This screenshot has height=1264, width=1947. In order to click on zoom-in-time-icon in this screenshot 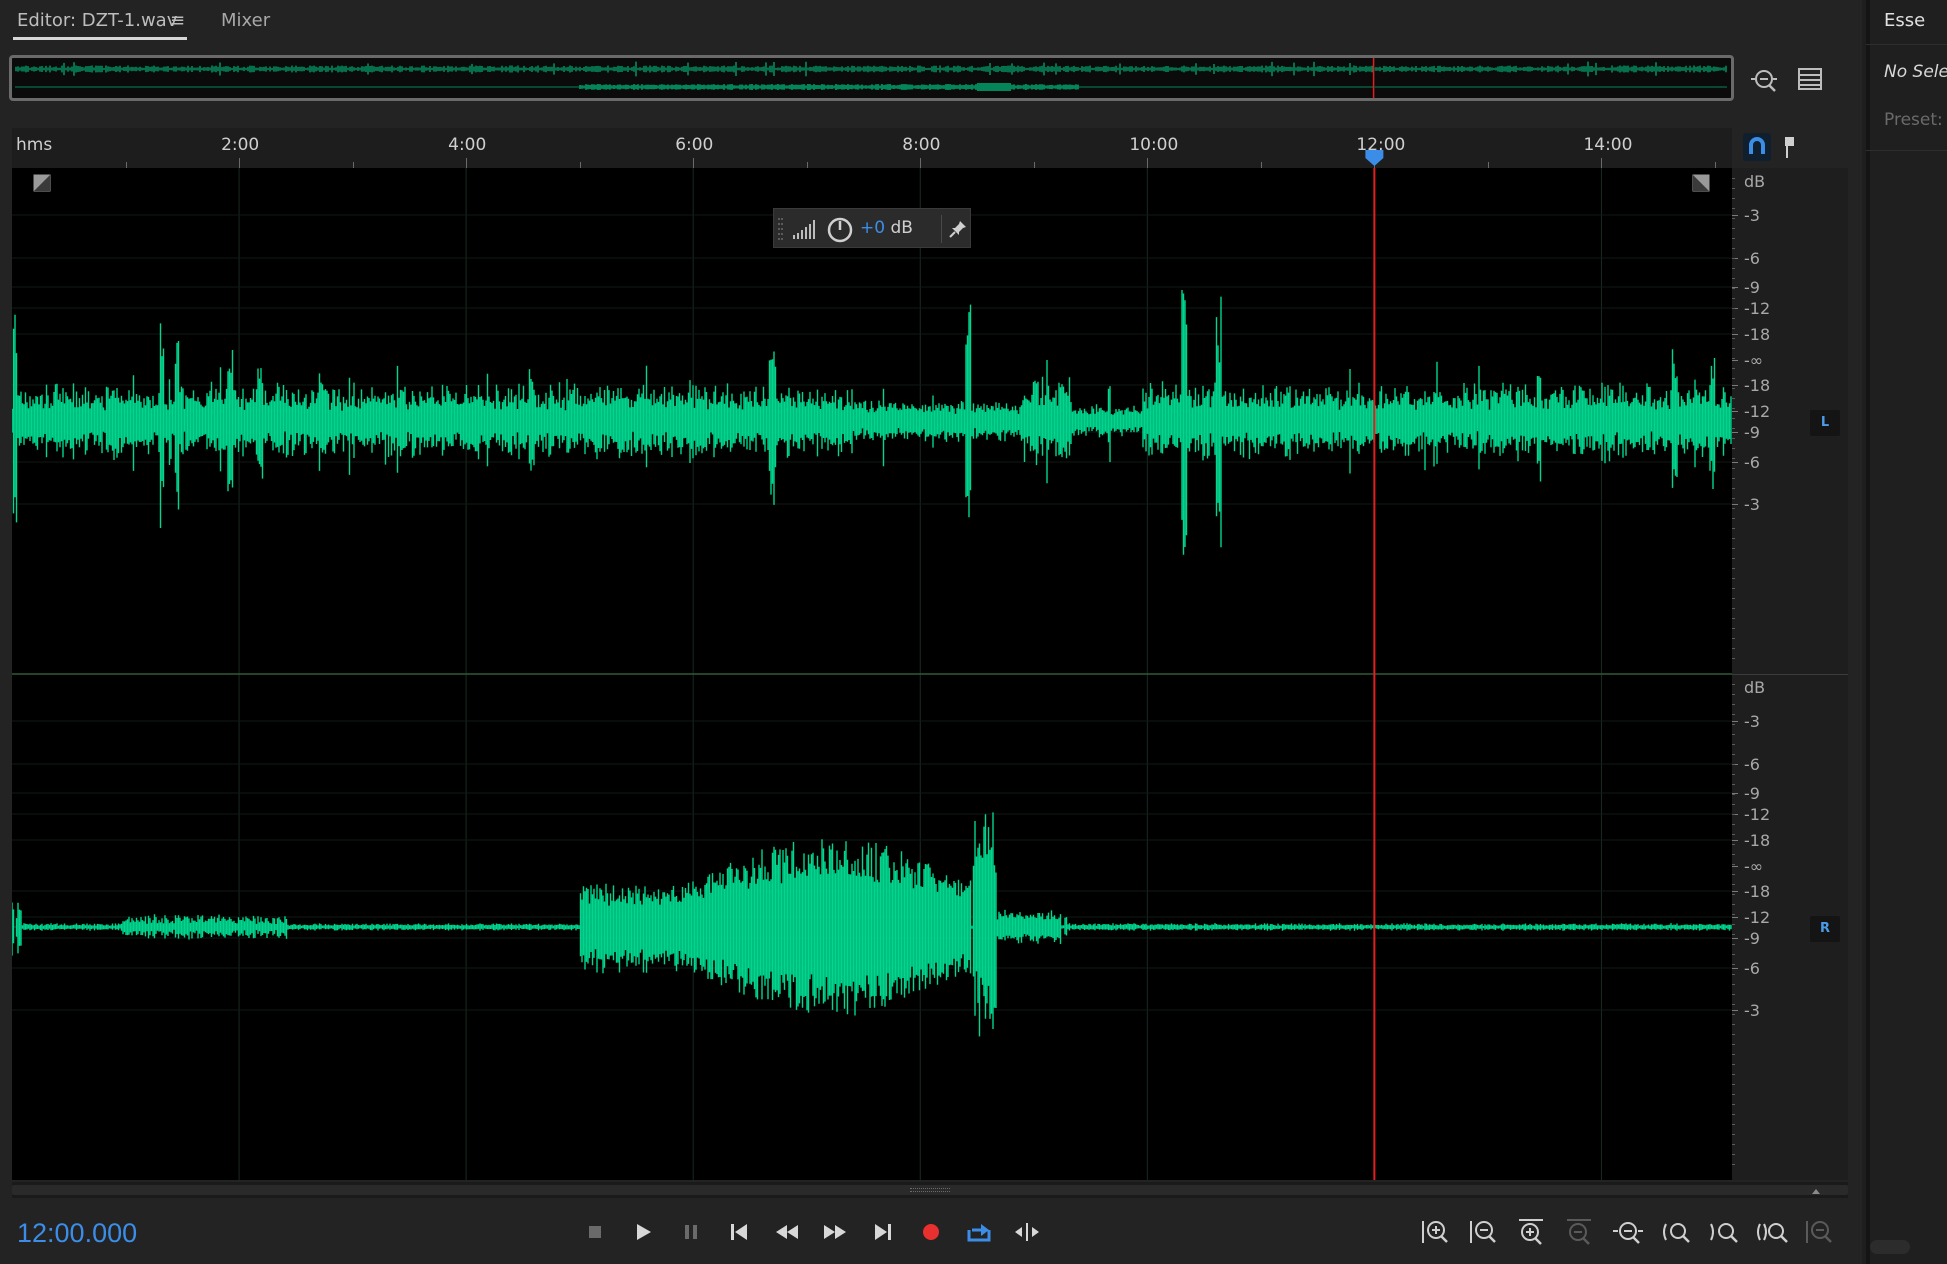, I will do `click(1532, 1232)`.